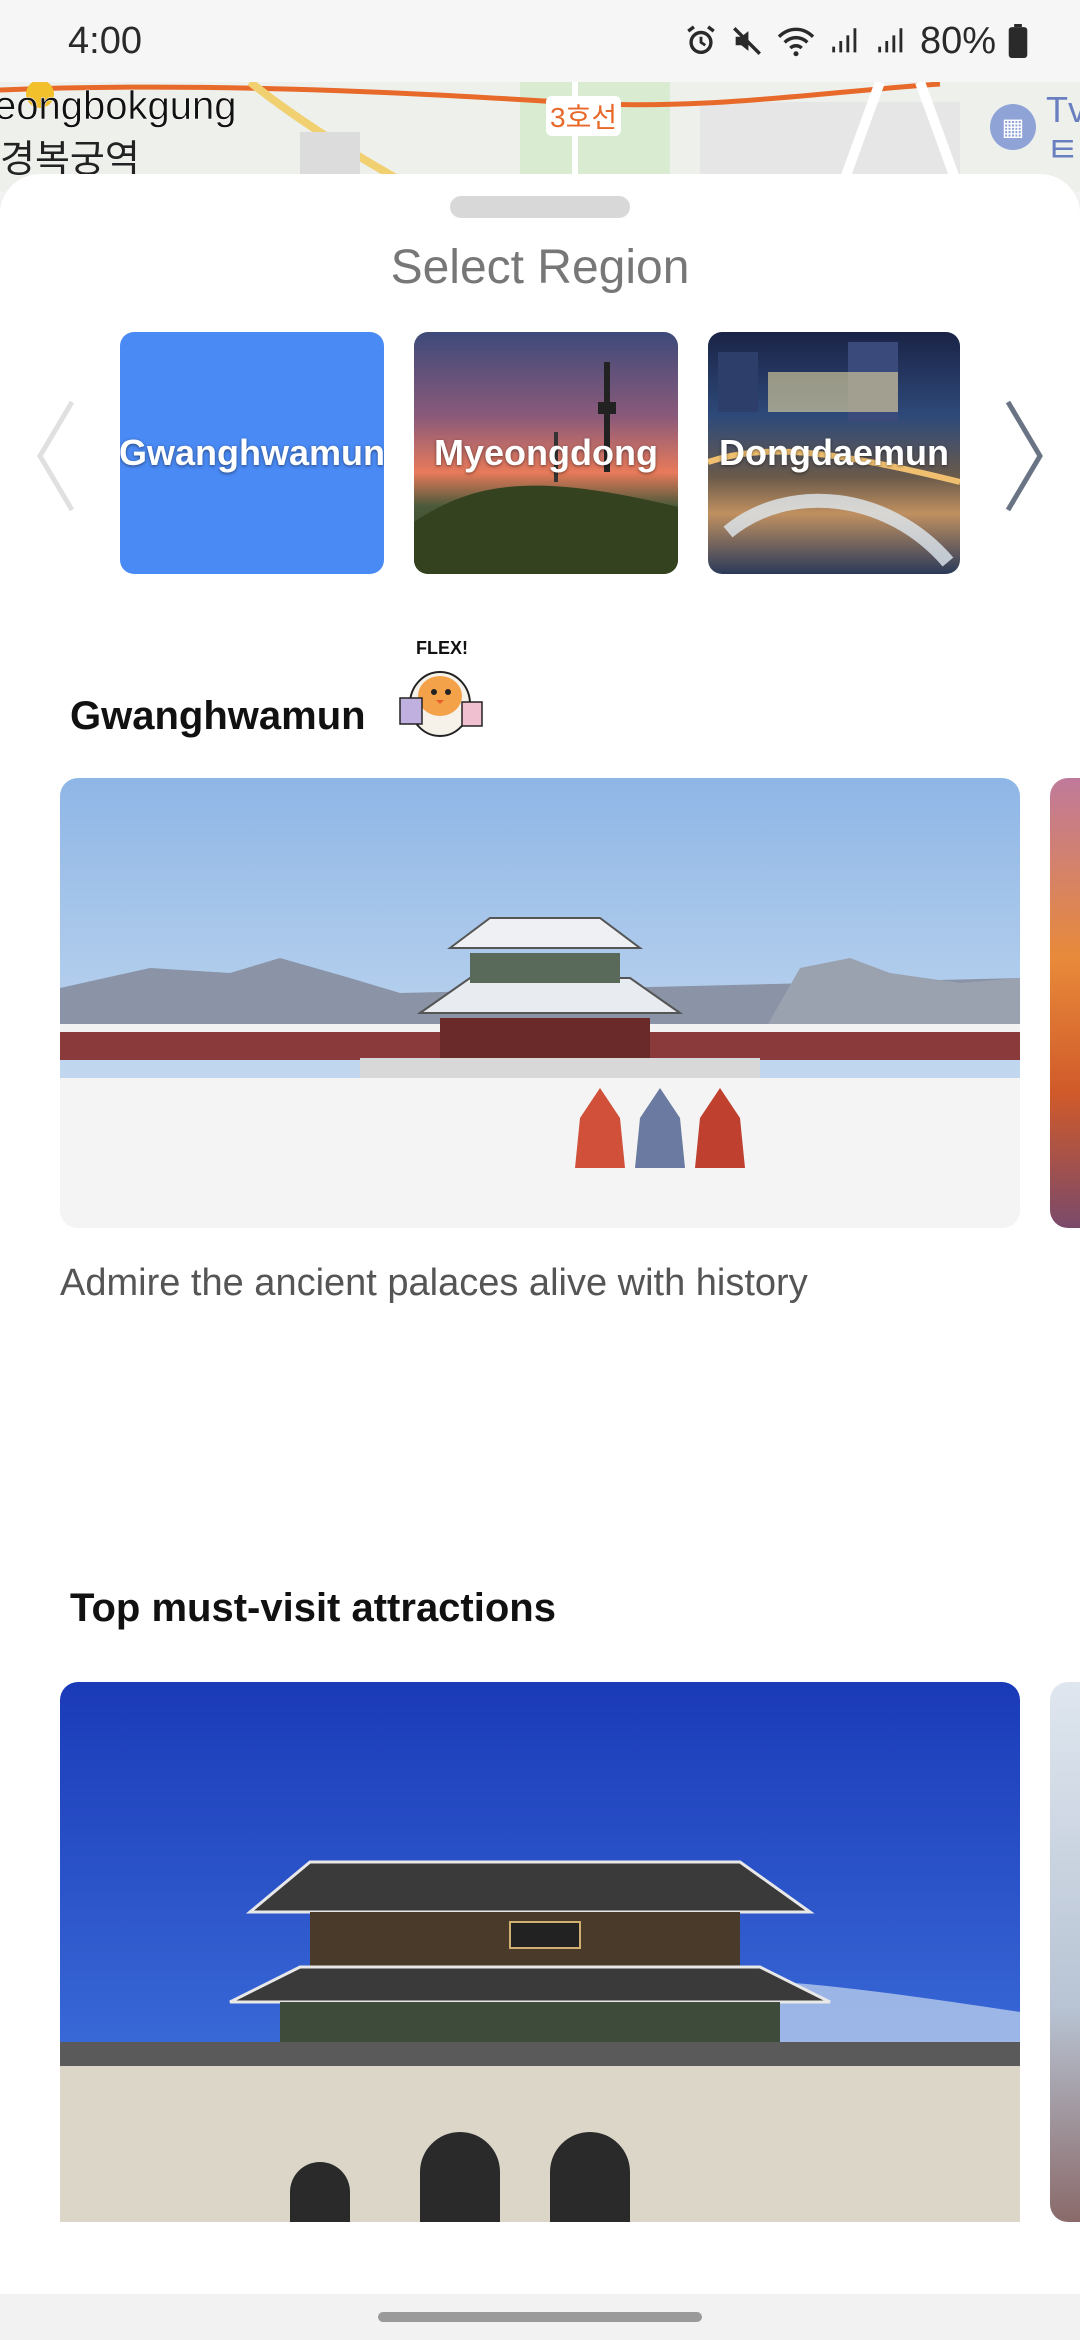  I want to click on region-card-label: Myeongdong, so click(546, 452).